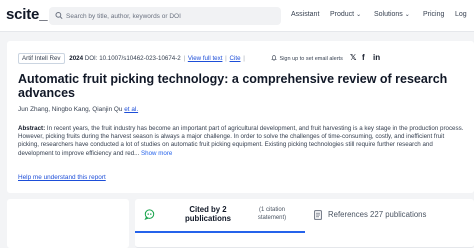 The width and height of the screenshot is (474, 248). I want to click on nav-solutions-label: Solutions, so click(388, 14).